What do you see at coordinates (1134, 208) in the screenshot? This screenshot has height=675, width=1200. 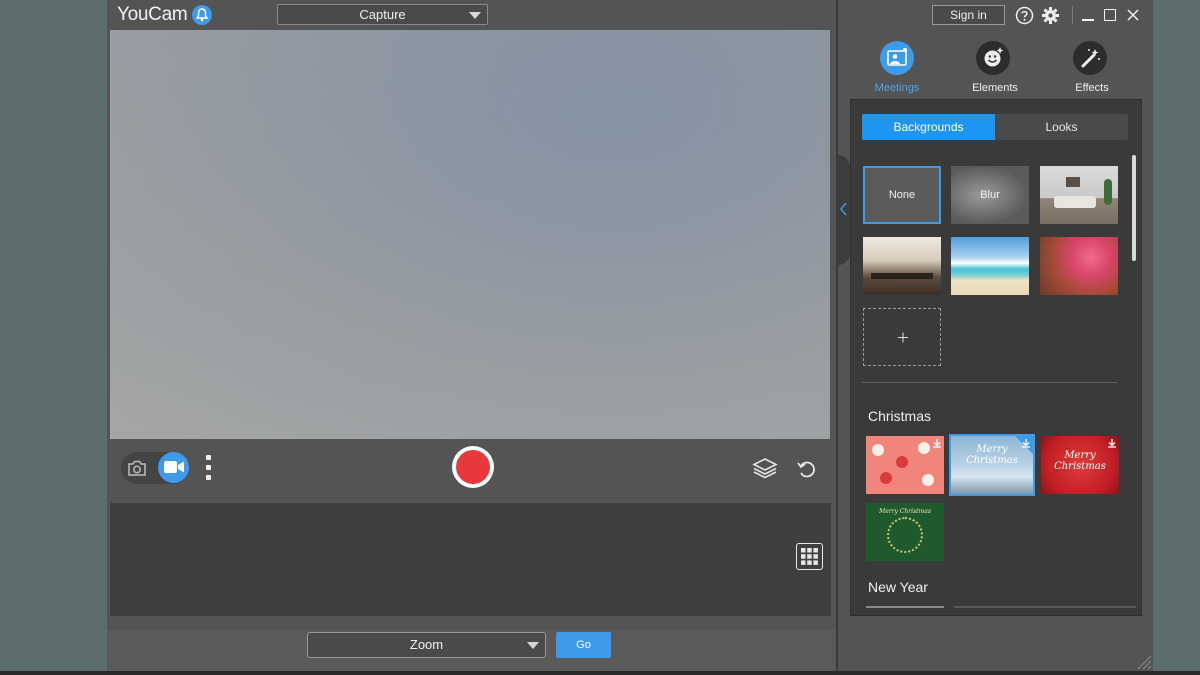 I see `panel-scrollbar` at bounding box center [1134, 208].